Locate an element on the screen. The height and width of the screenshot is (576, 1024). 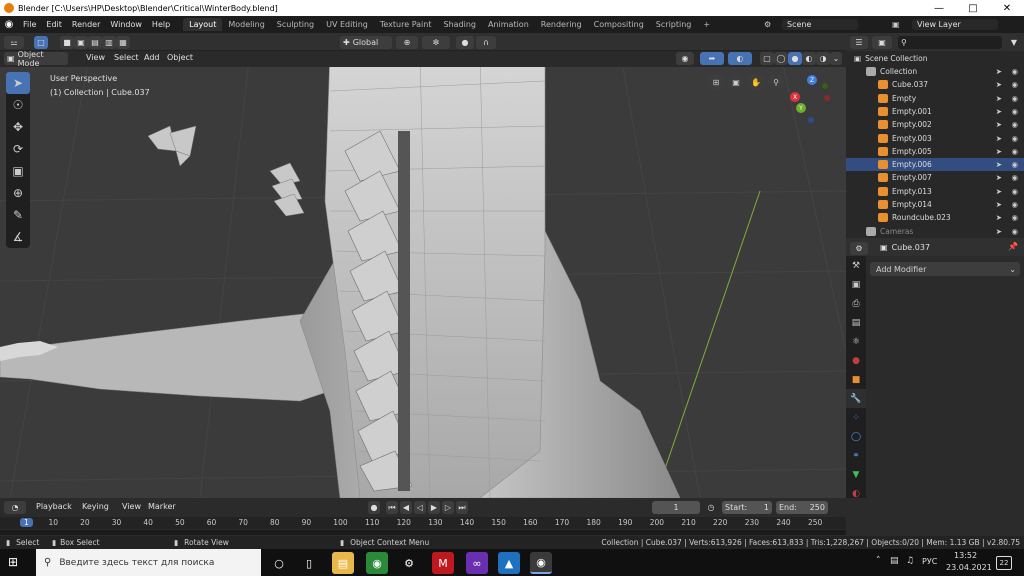
annotate-tool-icon: ✎ is located at coordinates (18, 215).